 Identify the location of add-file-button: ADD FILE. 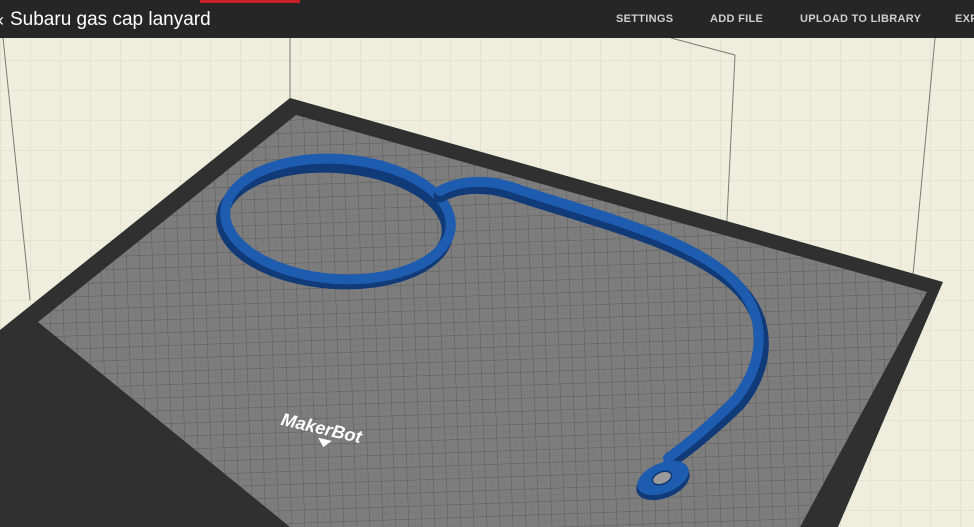
(736, 19).